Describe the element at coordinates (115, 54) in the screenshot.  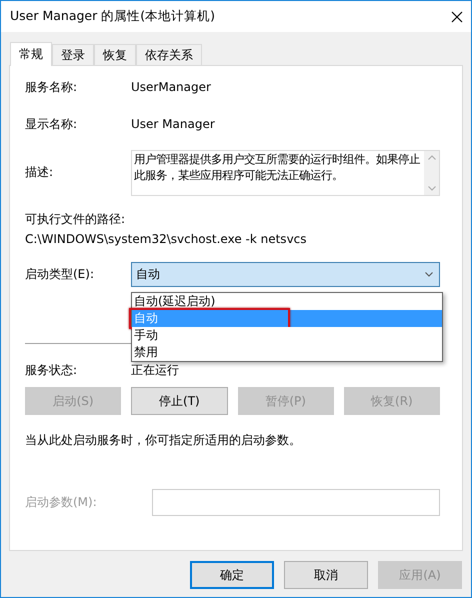
I see `tab: 恢复` at that location.